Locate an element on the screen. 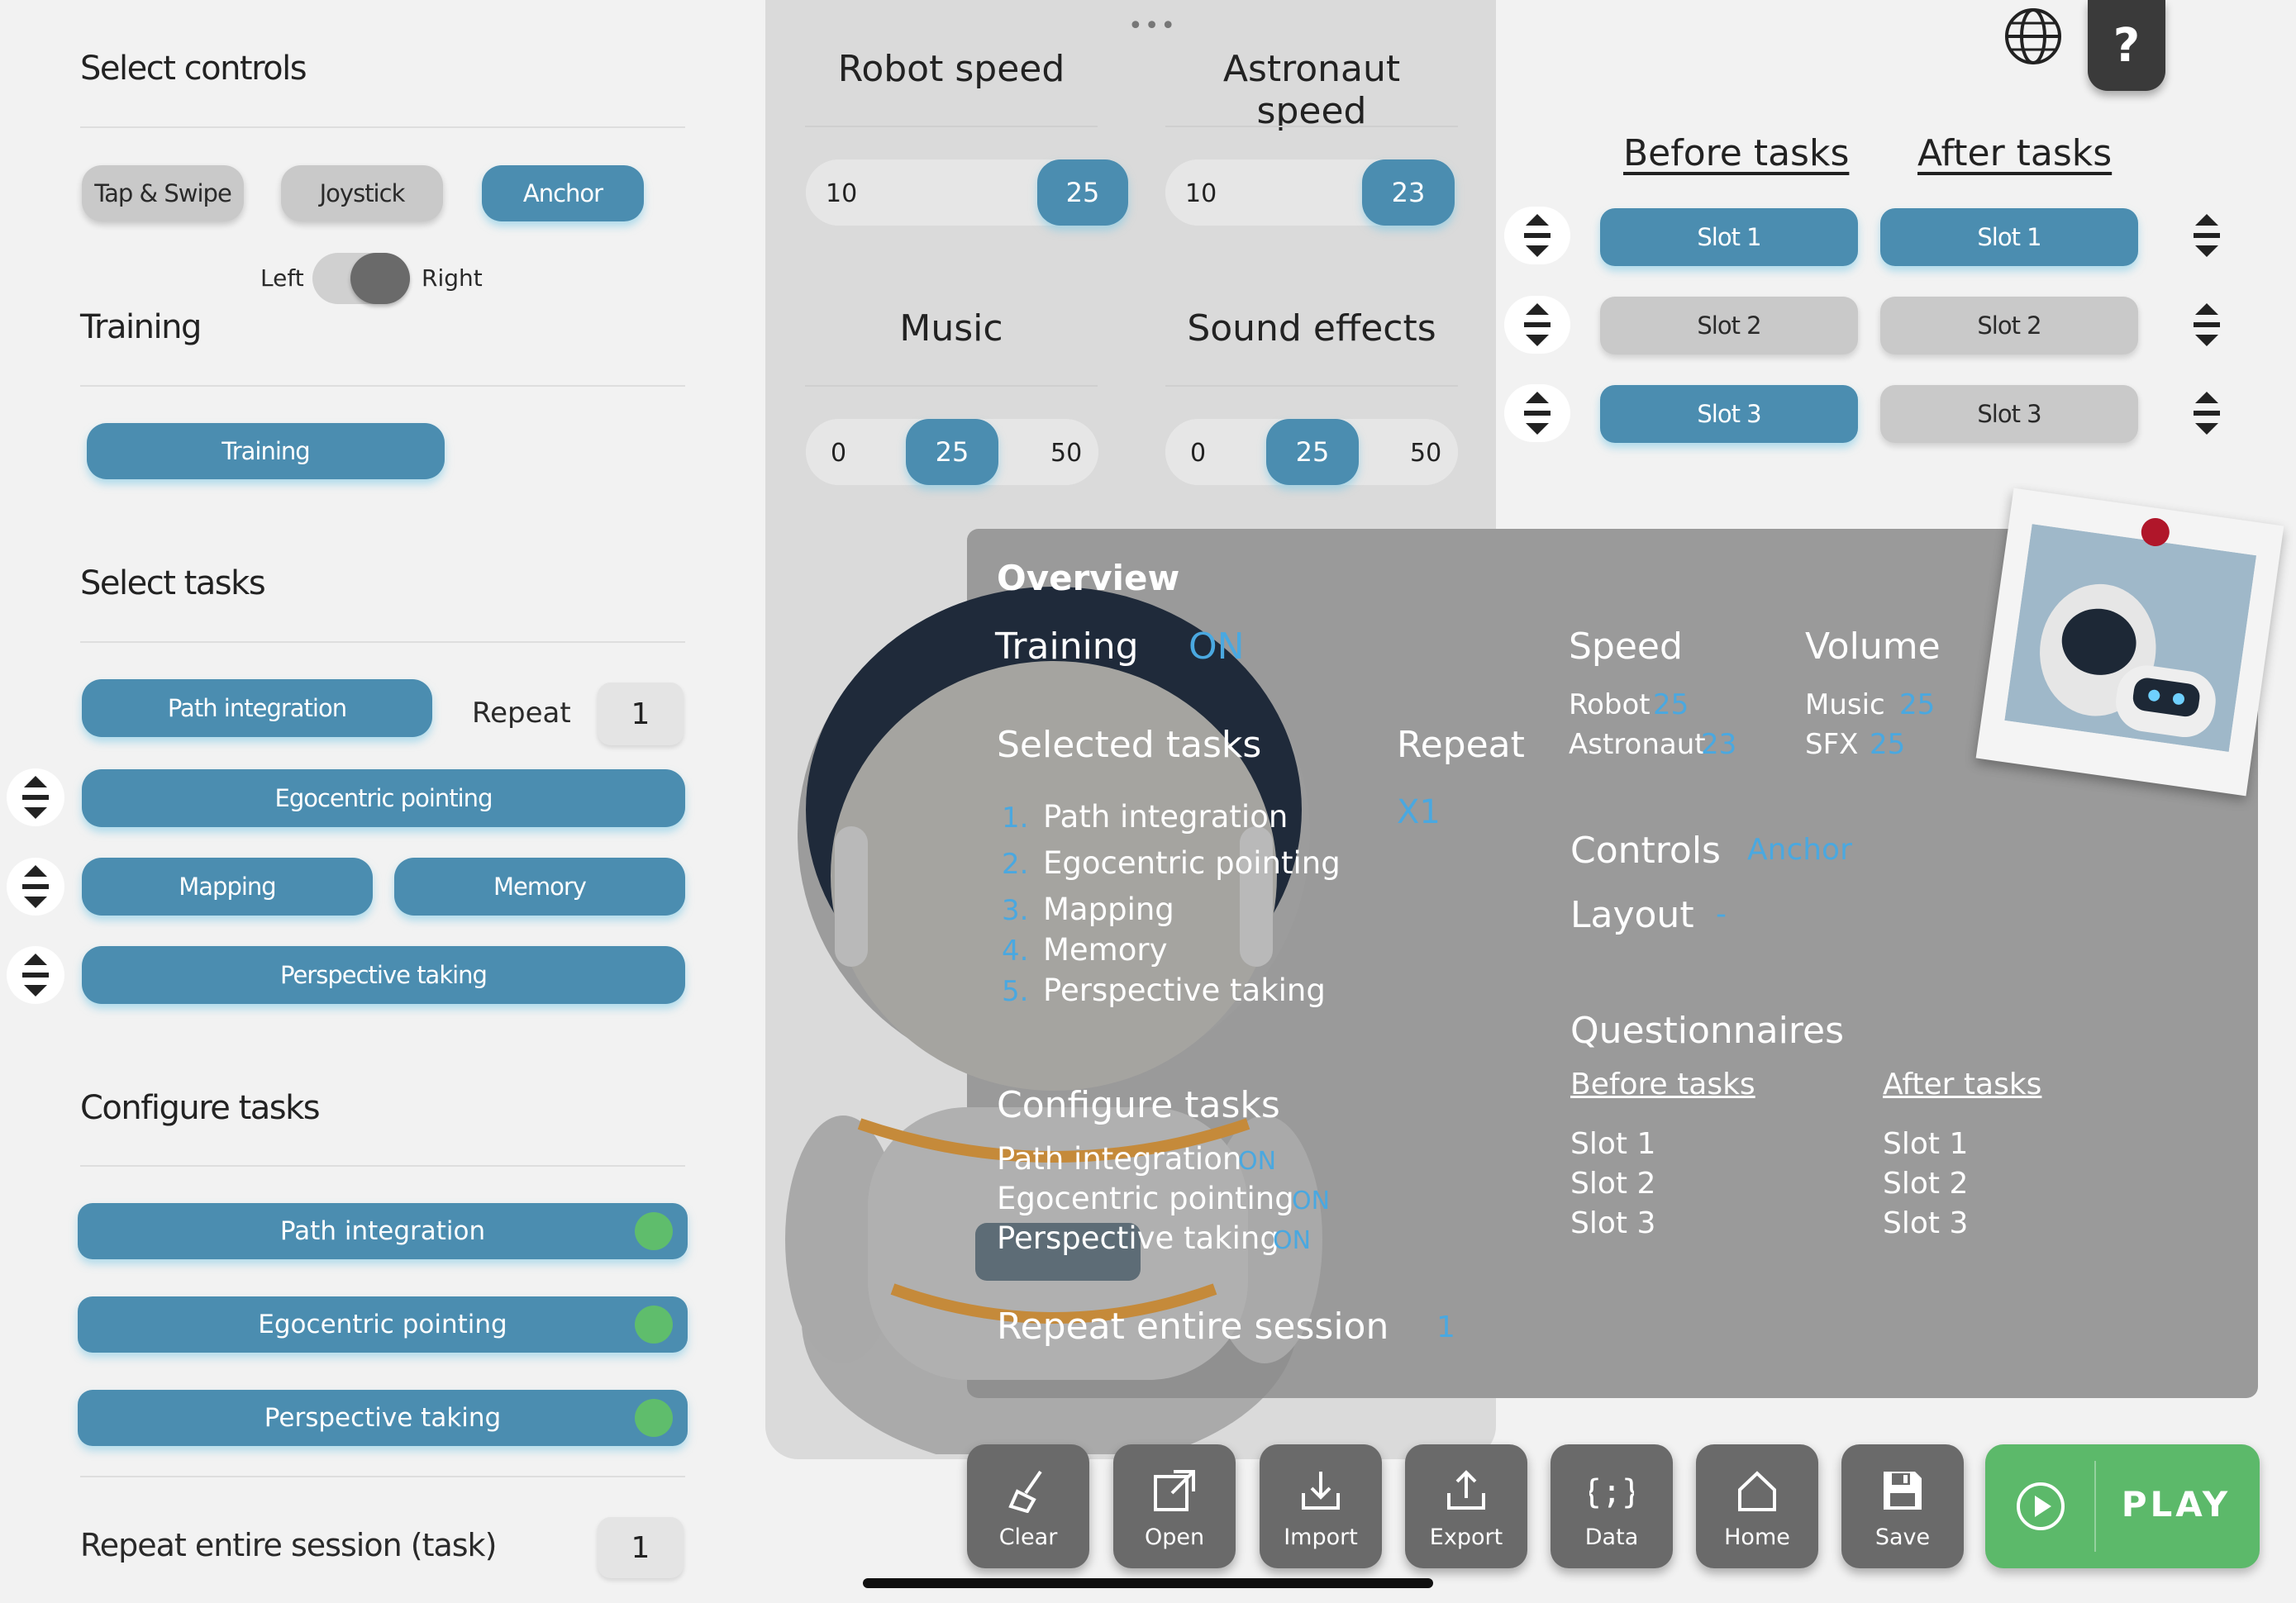 The image size is (2296, 1603). after-slot-2-button: Slot 2 is located at coordinates (2009, 325).